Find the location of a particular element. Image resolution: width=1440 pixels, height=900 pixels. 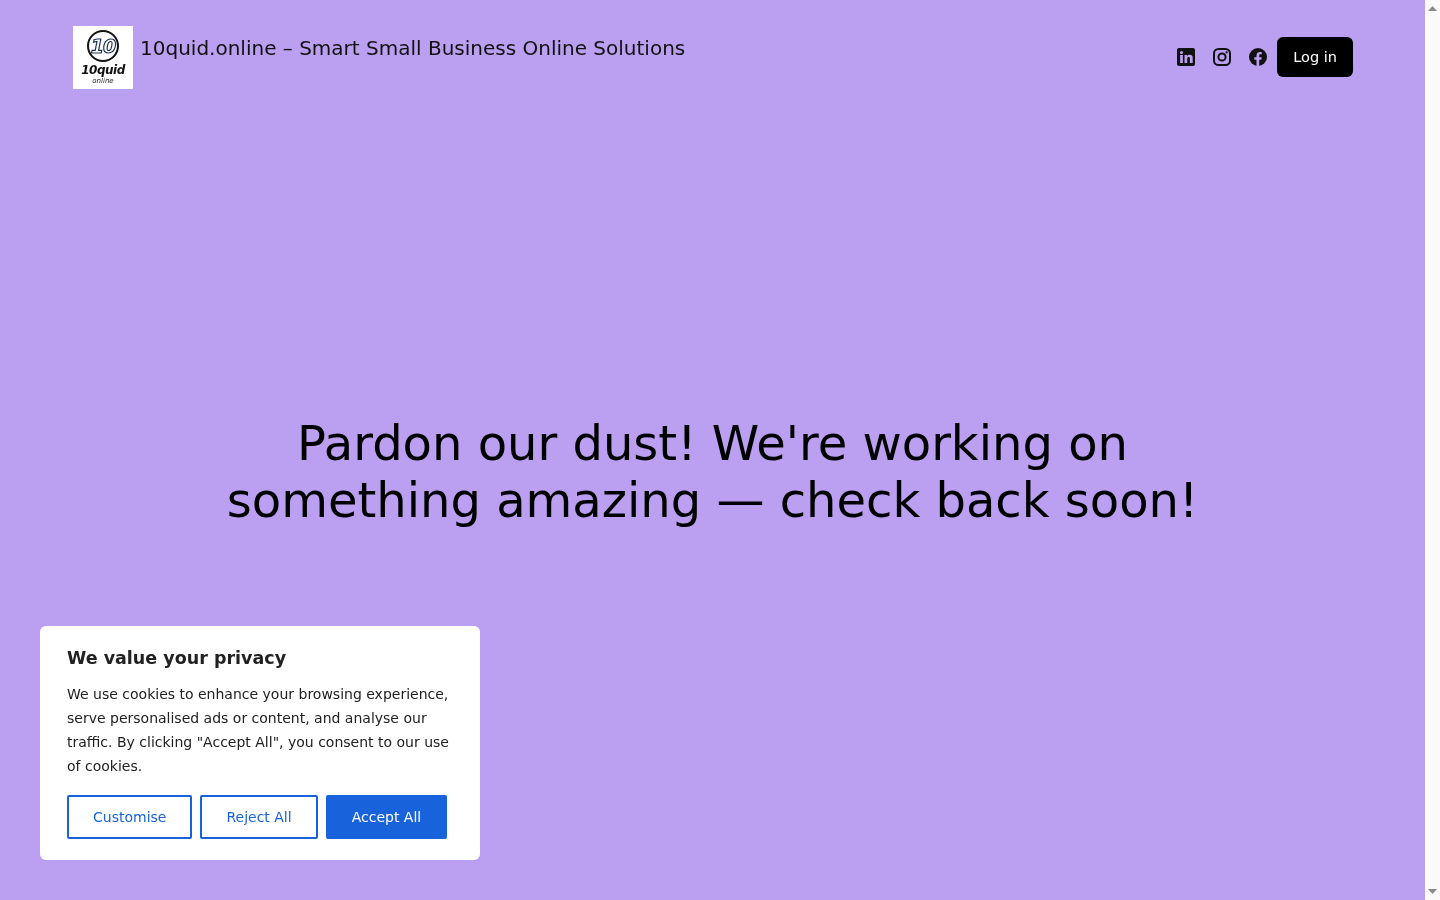

accept-button: Accept All is located at coordinates (386, 817).